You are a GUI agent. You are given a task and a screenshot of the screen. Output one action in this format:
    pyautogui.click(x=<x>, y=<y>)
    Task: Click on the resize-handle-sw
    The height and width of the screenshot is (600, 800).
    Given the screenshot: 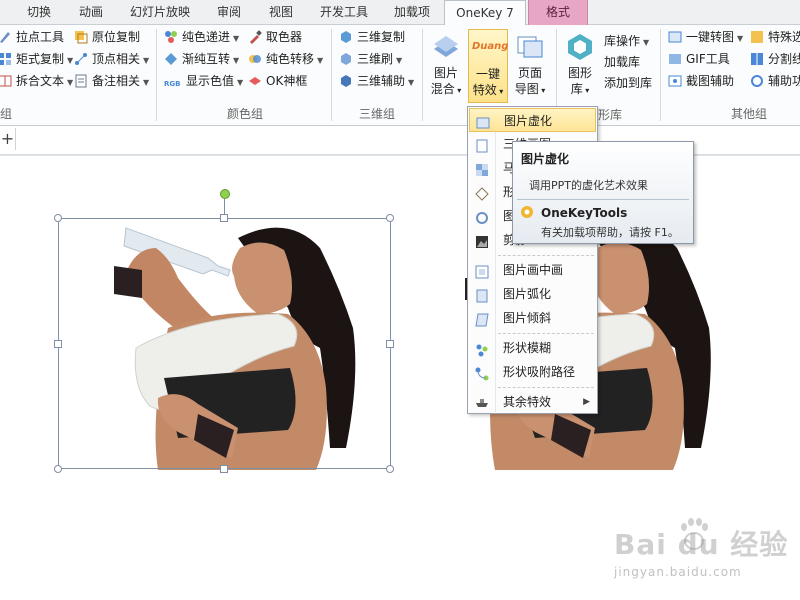 What is the action you would take?
    pyautogui.click(x=58, y=469)
    